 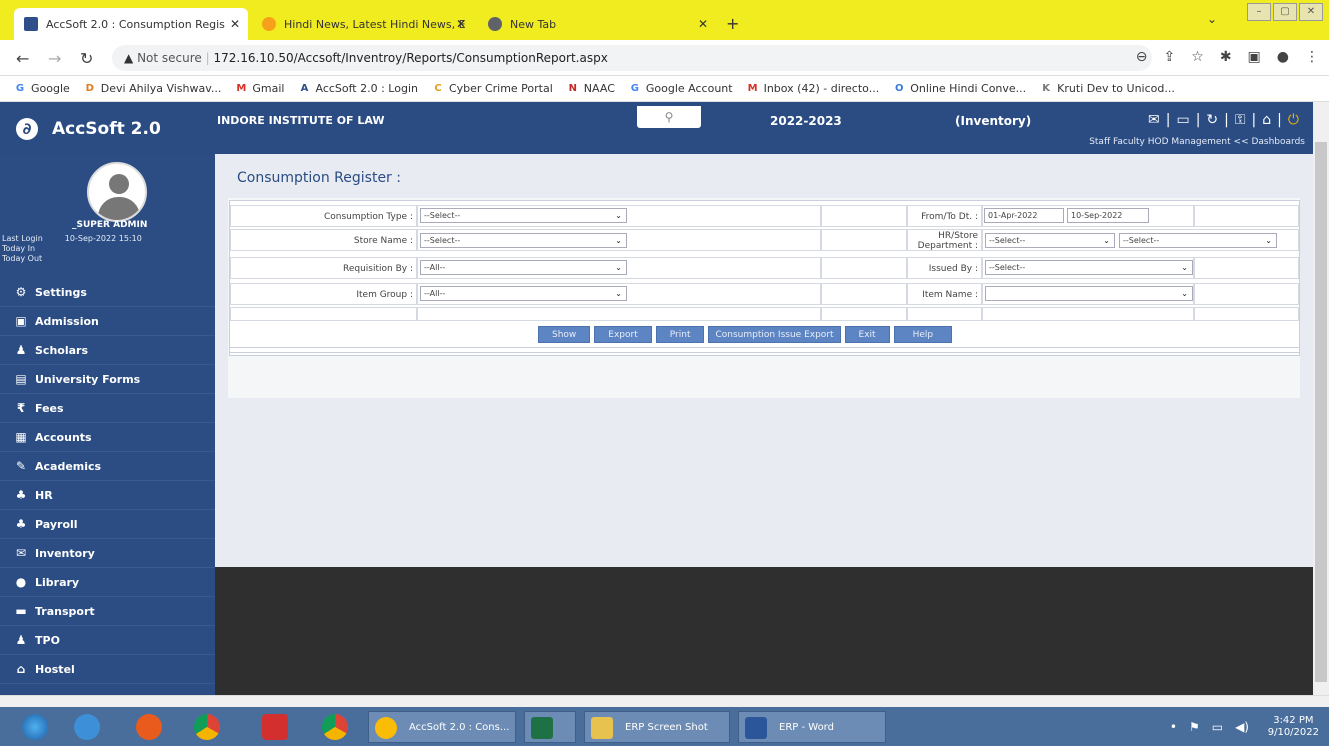 I want to click on sidebar-item-library: ● Library, so click(x=107, y=582).